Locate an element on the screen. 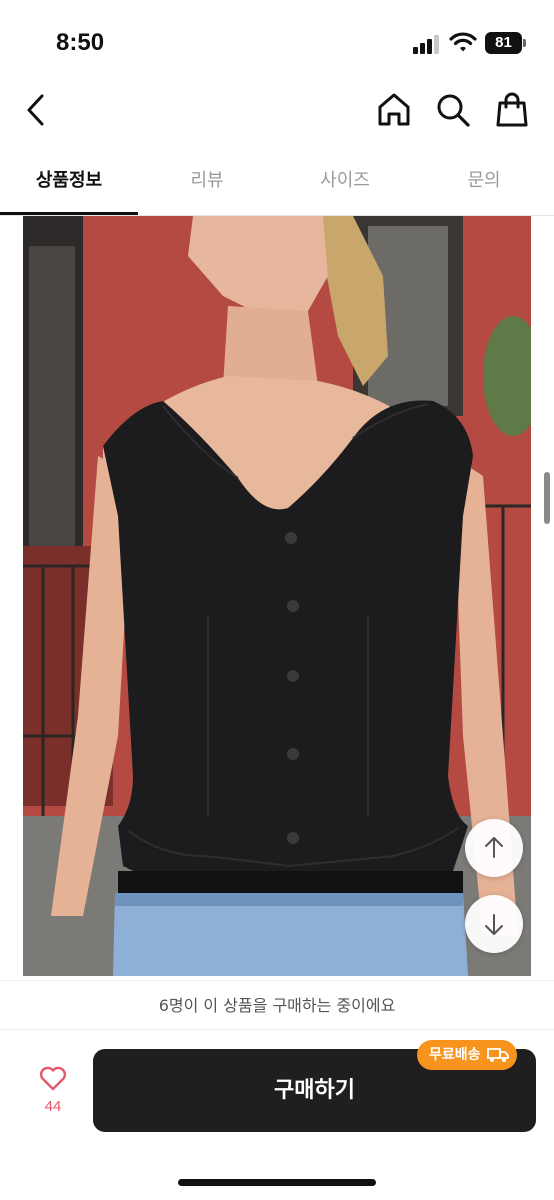 This screenshot has width=554, height=1200. battery-icon: 81 is located at coordinates (506, 43).